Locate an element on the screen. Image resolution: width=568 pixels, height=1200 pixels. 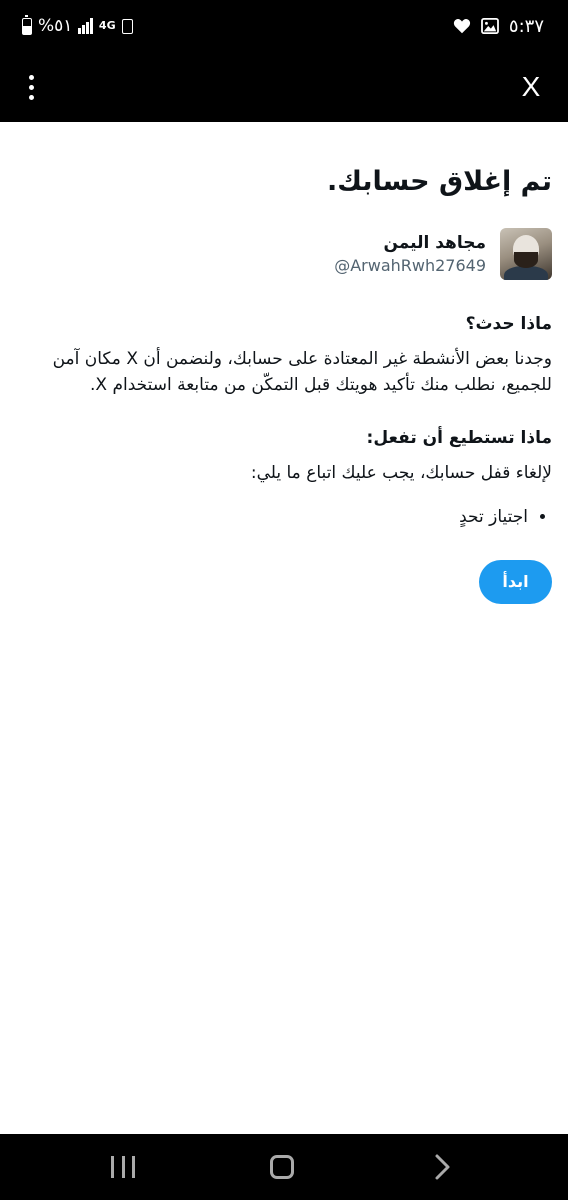
sim-icon is located at coordinates (127, 26).